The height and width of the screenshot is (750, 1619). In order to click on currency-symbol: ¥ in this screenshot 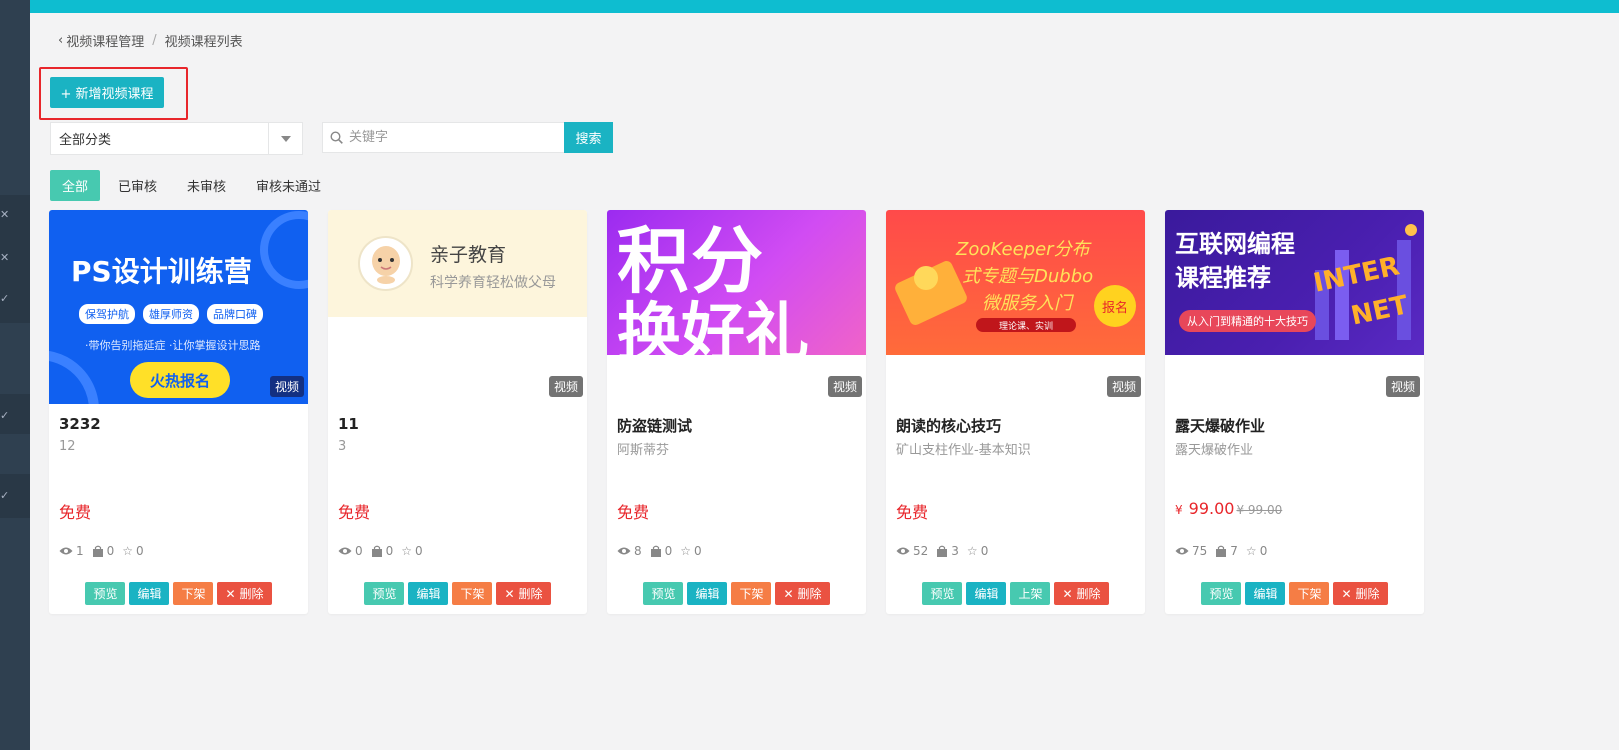, I will do `click(1179, 510)`.